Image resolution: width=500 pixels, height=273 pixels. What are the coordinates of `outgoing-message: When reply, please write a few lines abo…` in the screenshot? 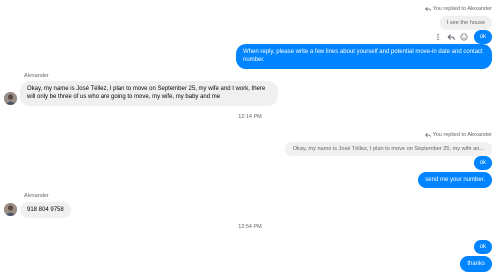 It's located at (364, 57).